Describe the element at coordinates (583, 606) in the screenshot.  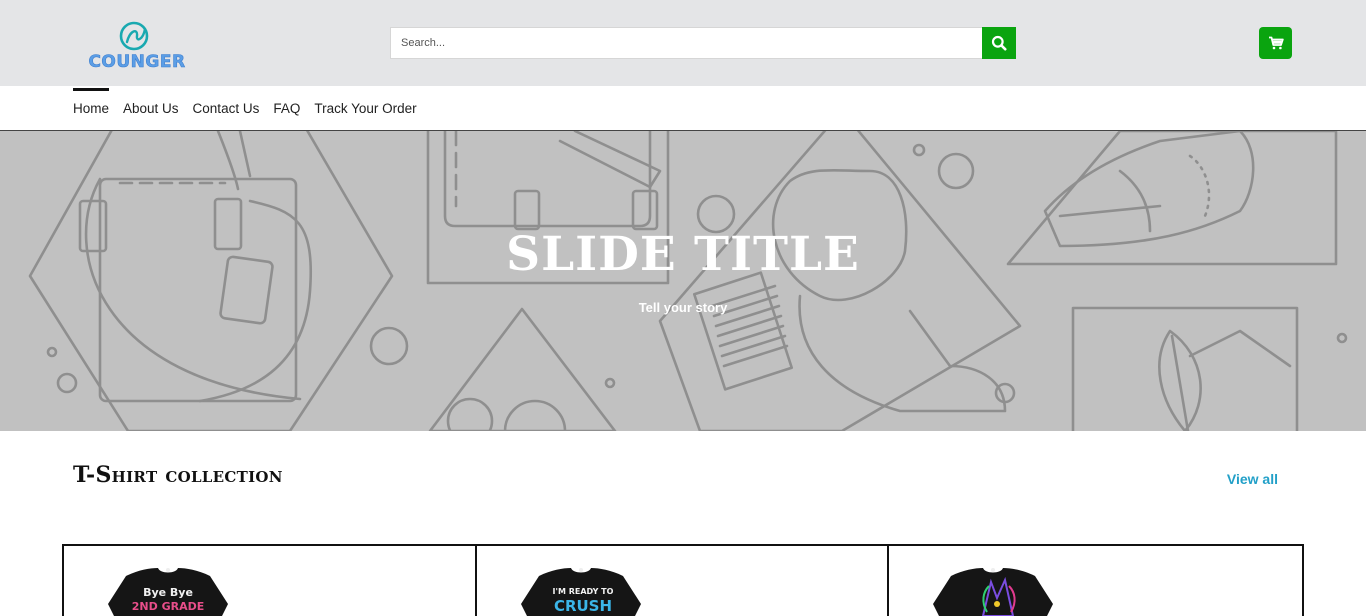
I see `shirt-print-text: CRUSH` at that location.